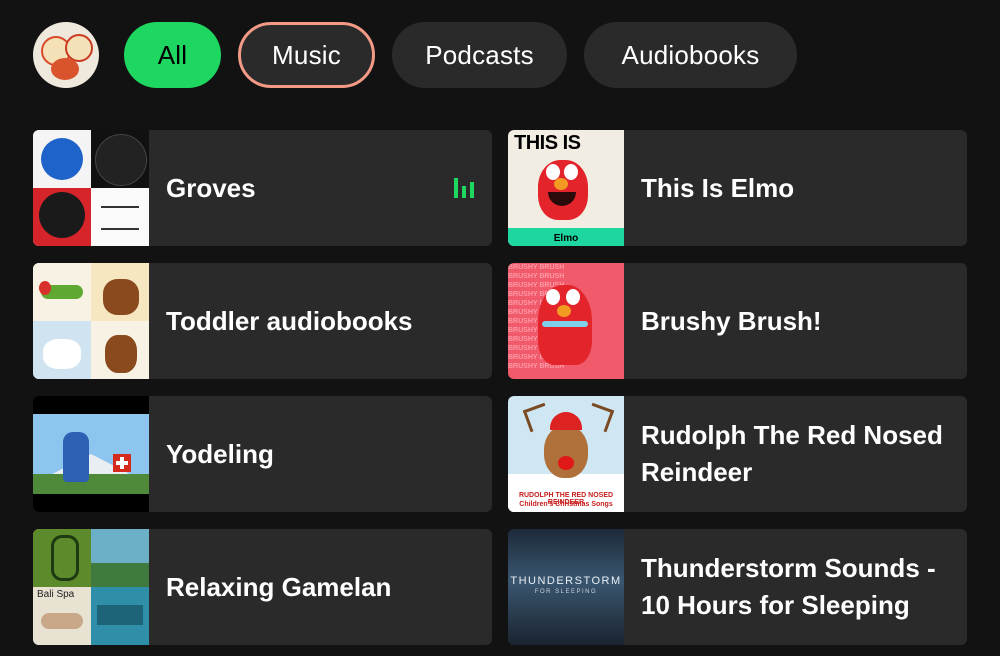 This screenshot has width=1000, height=656. I want to click on cover-art-this-is-elmo: THIS IS Elmo, so click(566, 188).